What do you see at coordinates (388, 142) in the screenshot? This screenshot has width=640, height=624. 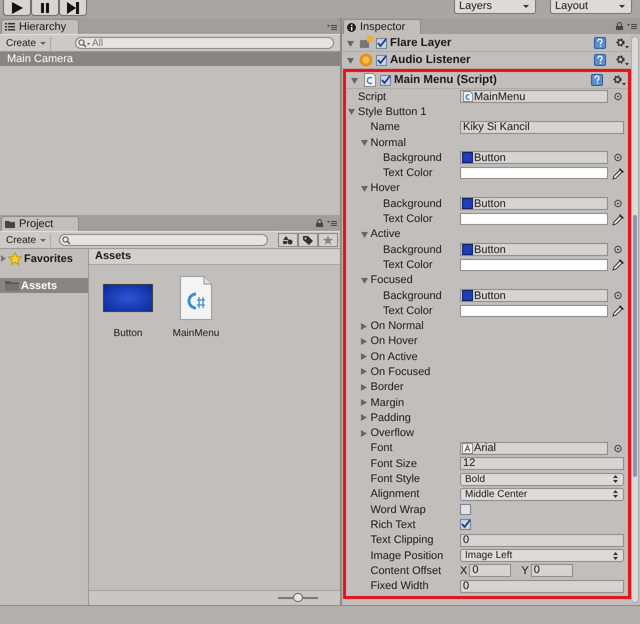 I see `foldout-label: Normal` at bounding box center [388, 142].